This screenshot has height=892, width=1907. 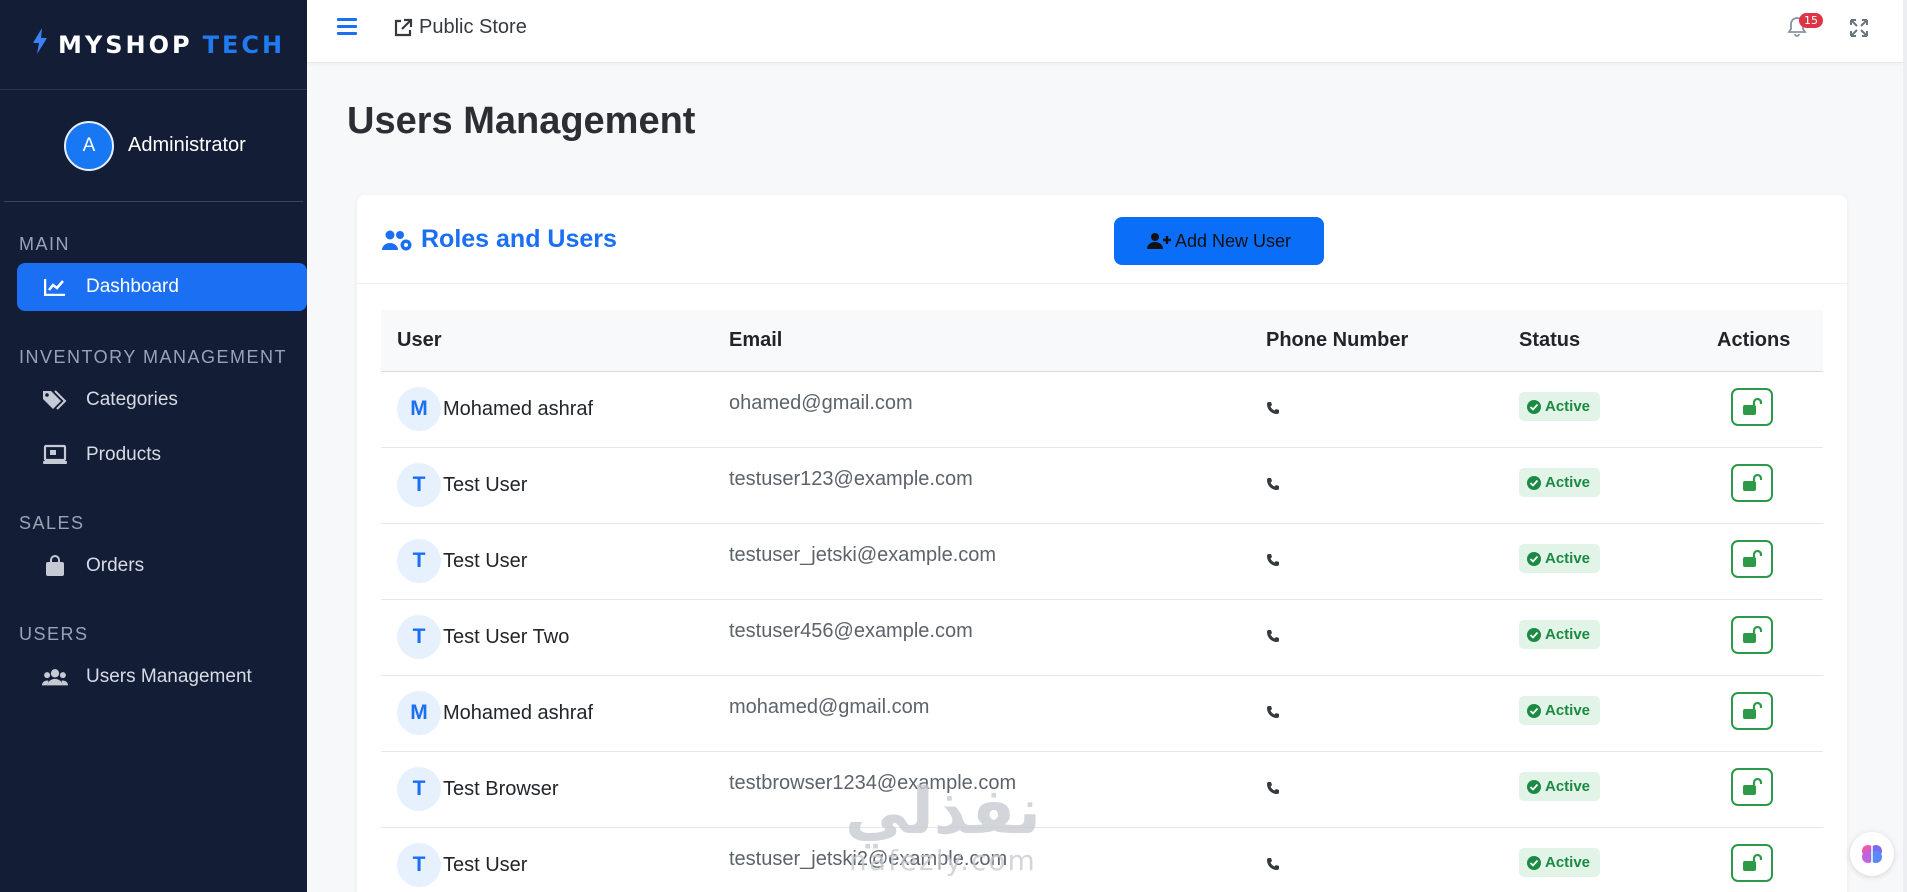 What do you see at coordinates (419, 713) in the screenshot?
I see `user-avatar: M` at bounding box center [419, 713].